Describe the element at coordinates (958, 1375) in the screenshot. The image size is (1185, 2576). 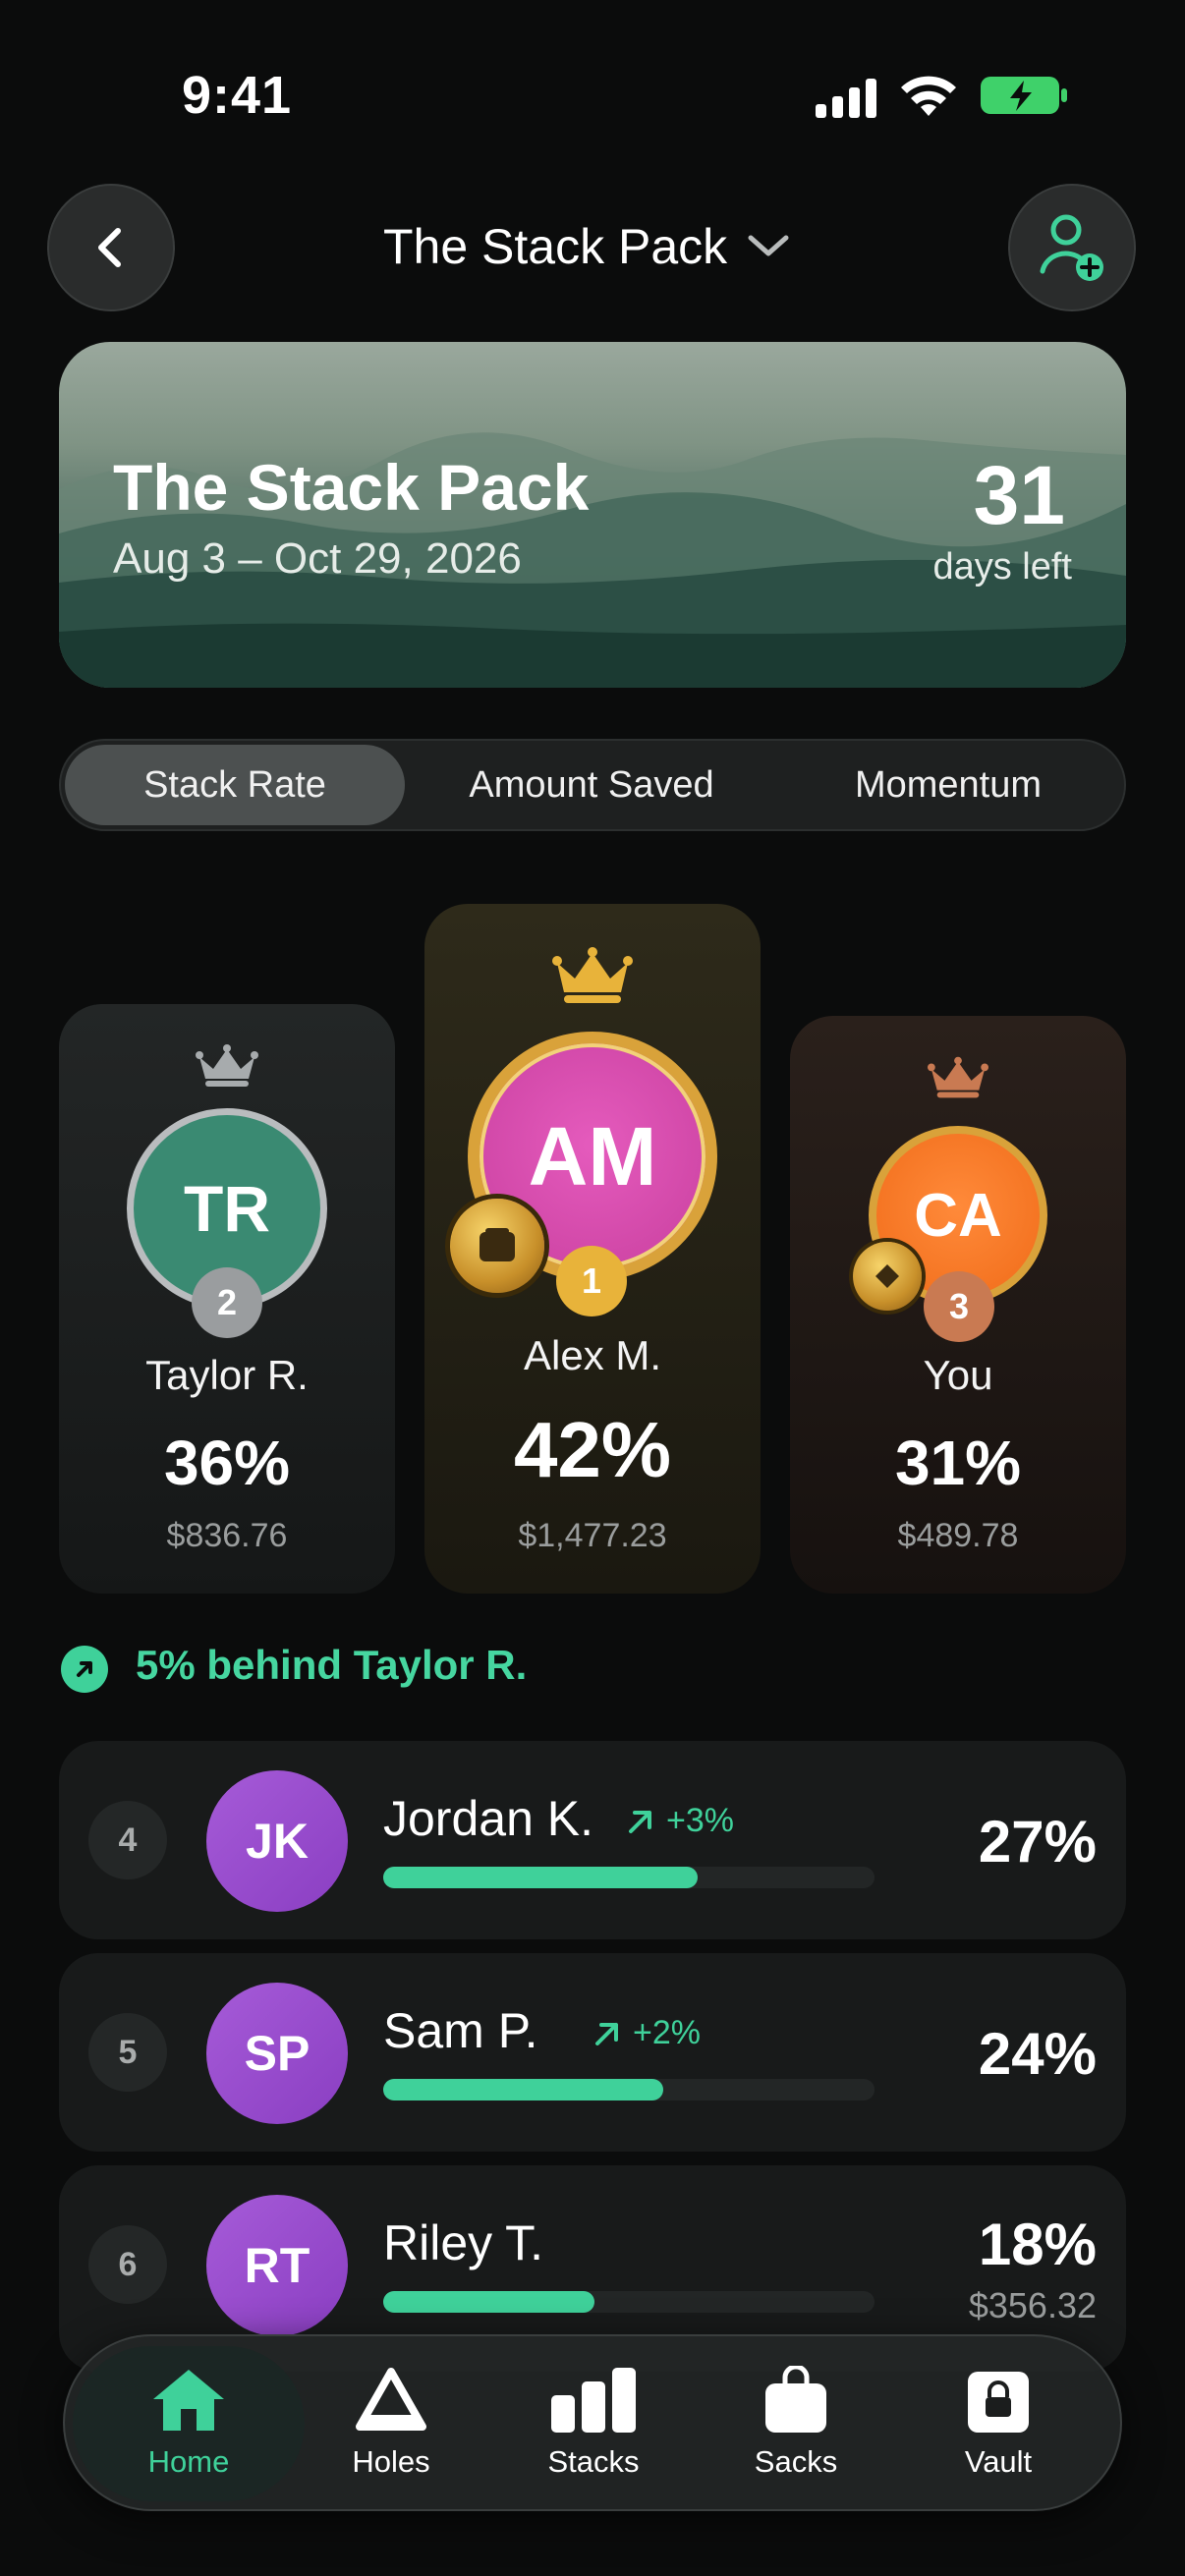
I see `player-name: You` at that location.